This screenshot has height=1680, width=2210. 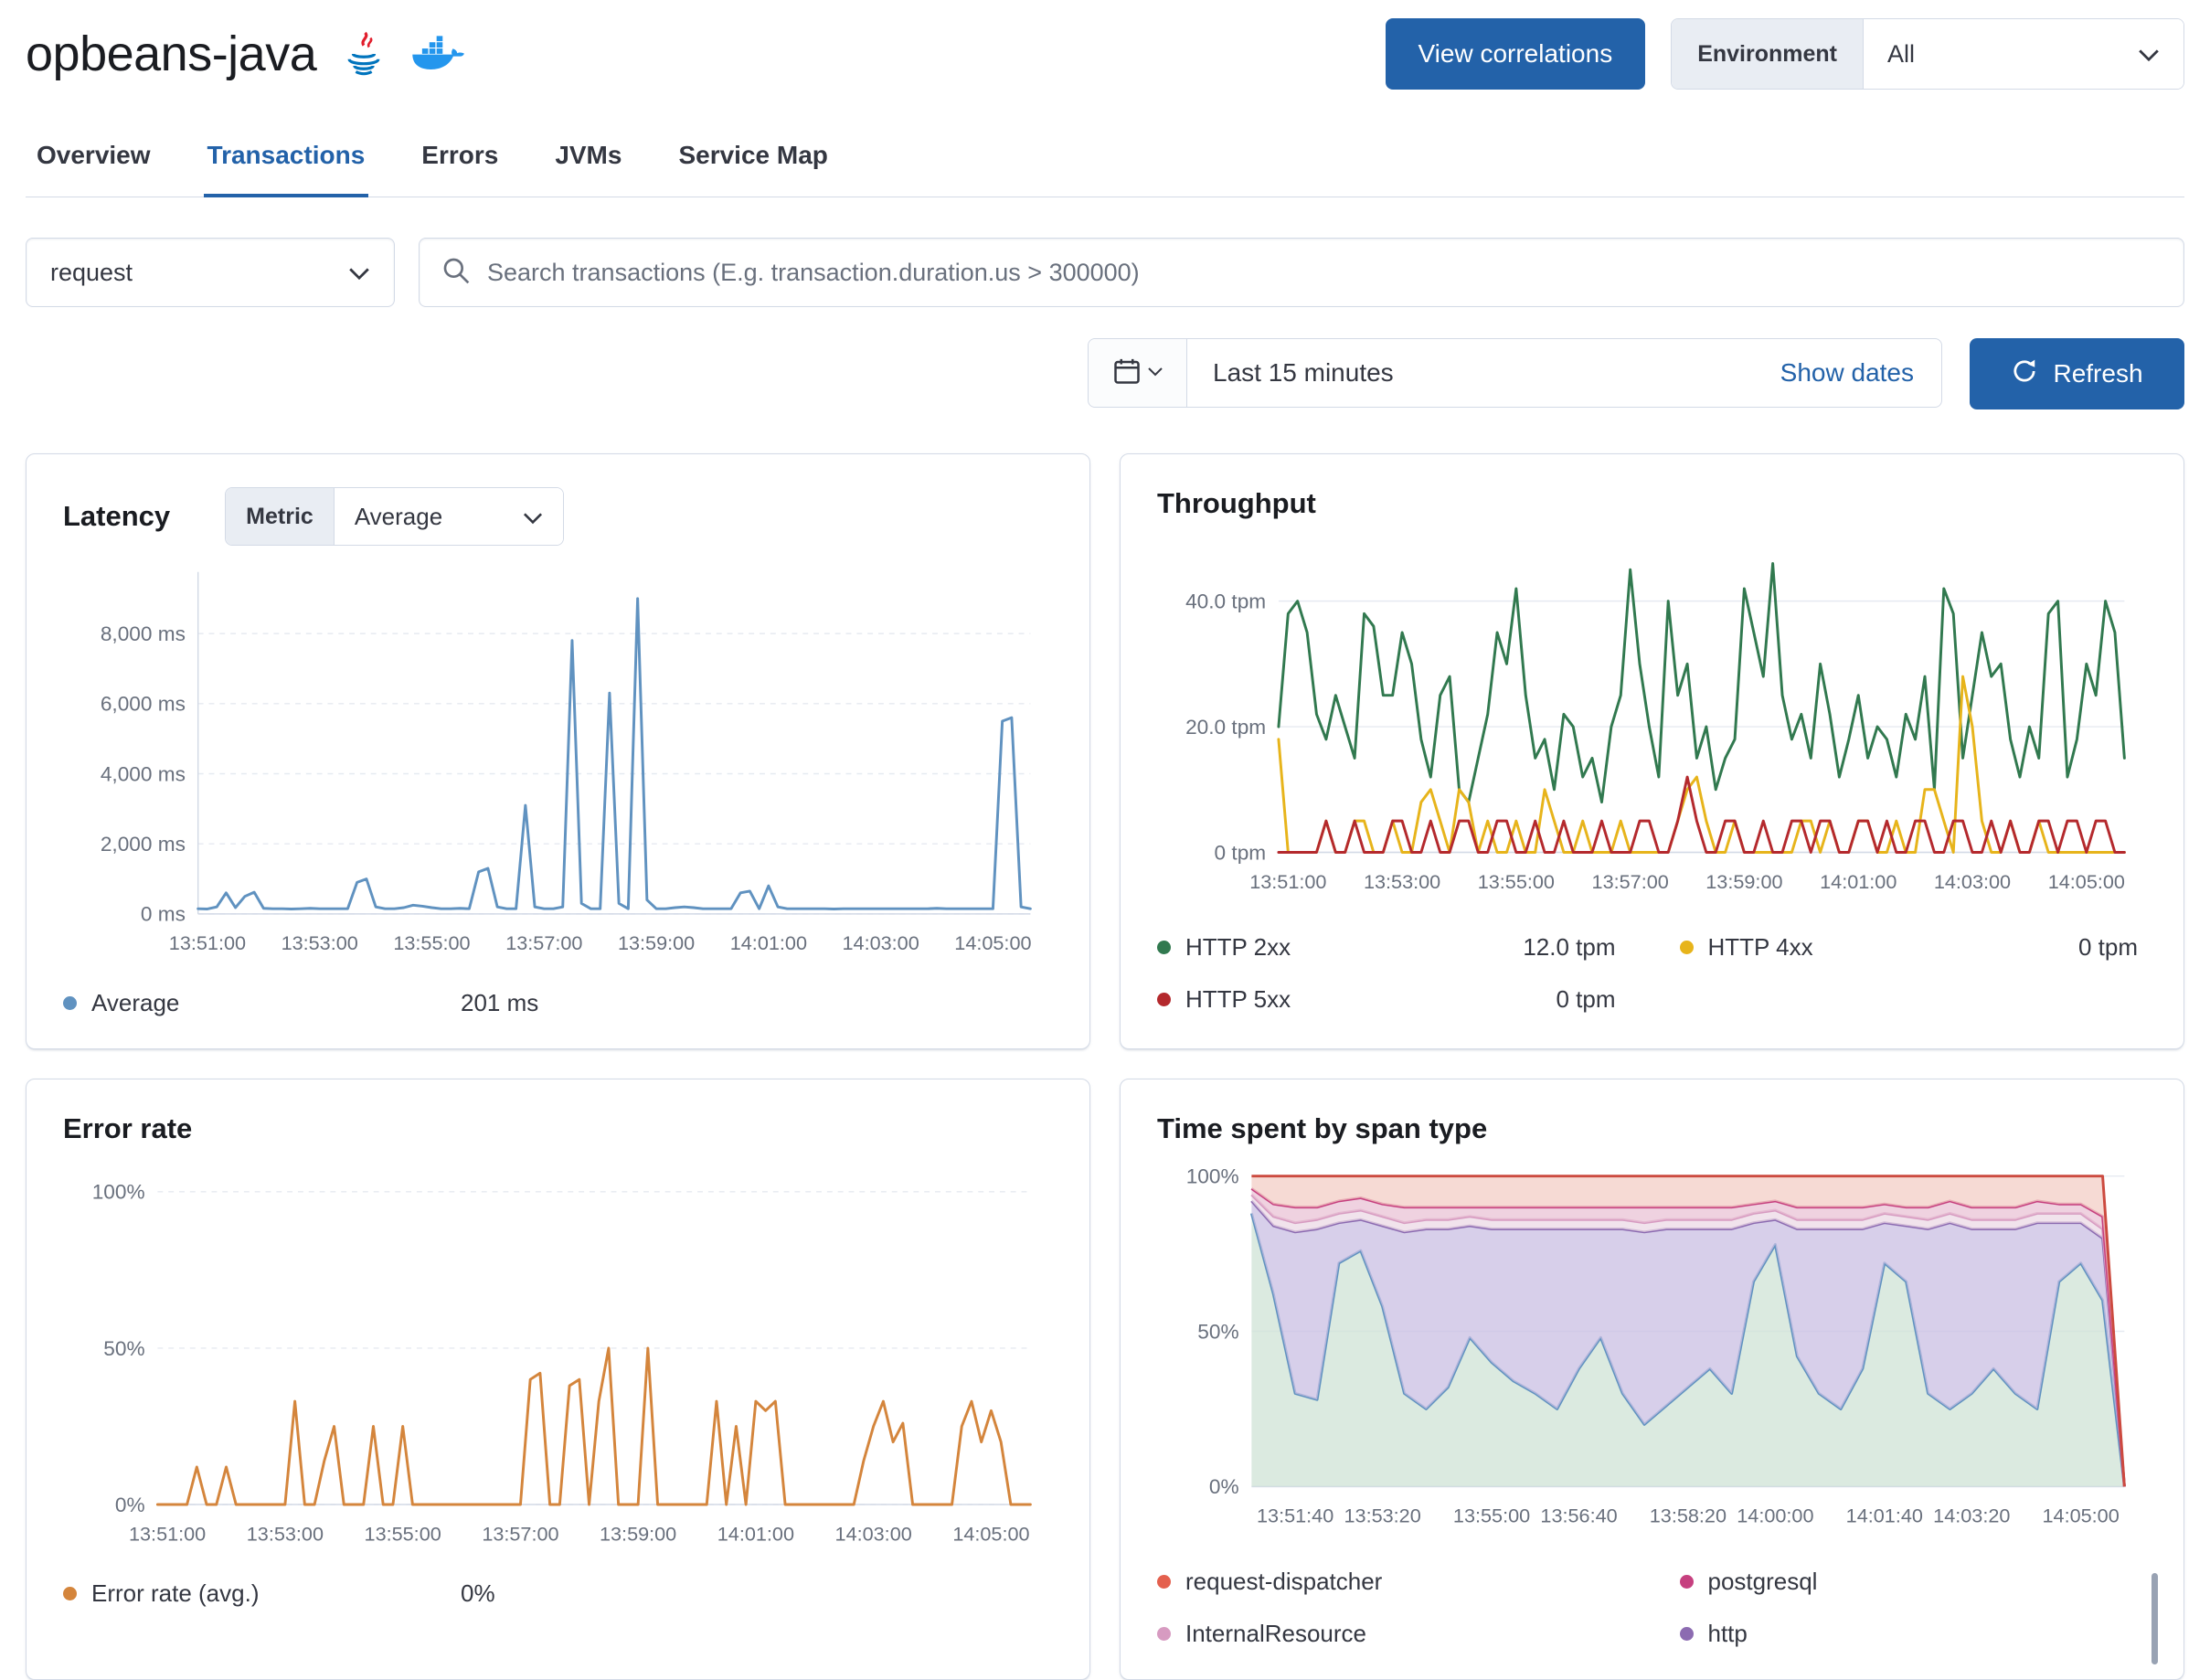 What do you see at coordinates (1391, 948) in the screenshot?
I see `legend-item-http-2xx: HTTP 2xx 12.0 tpm` at bounding box center [1391, 948].